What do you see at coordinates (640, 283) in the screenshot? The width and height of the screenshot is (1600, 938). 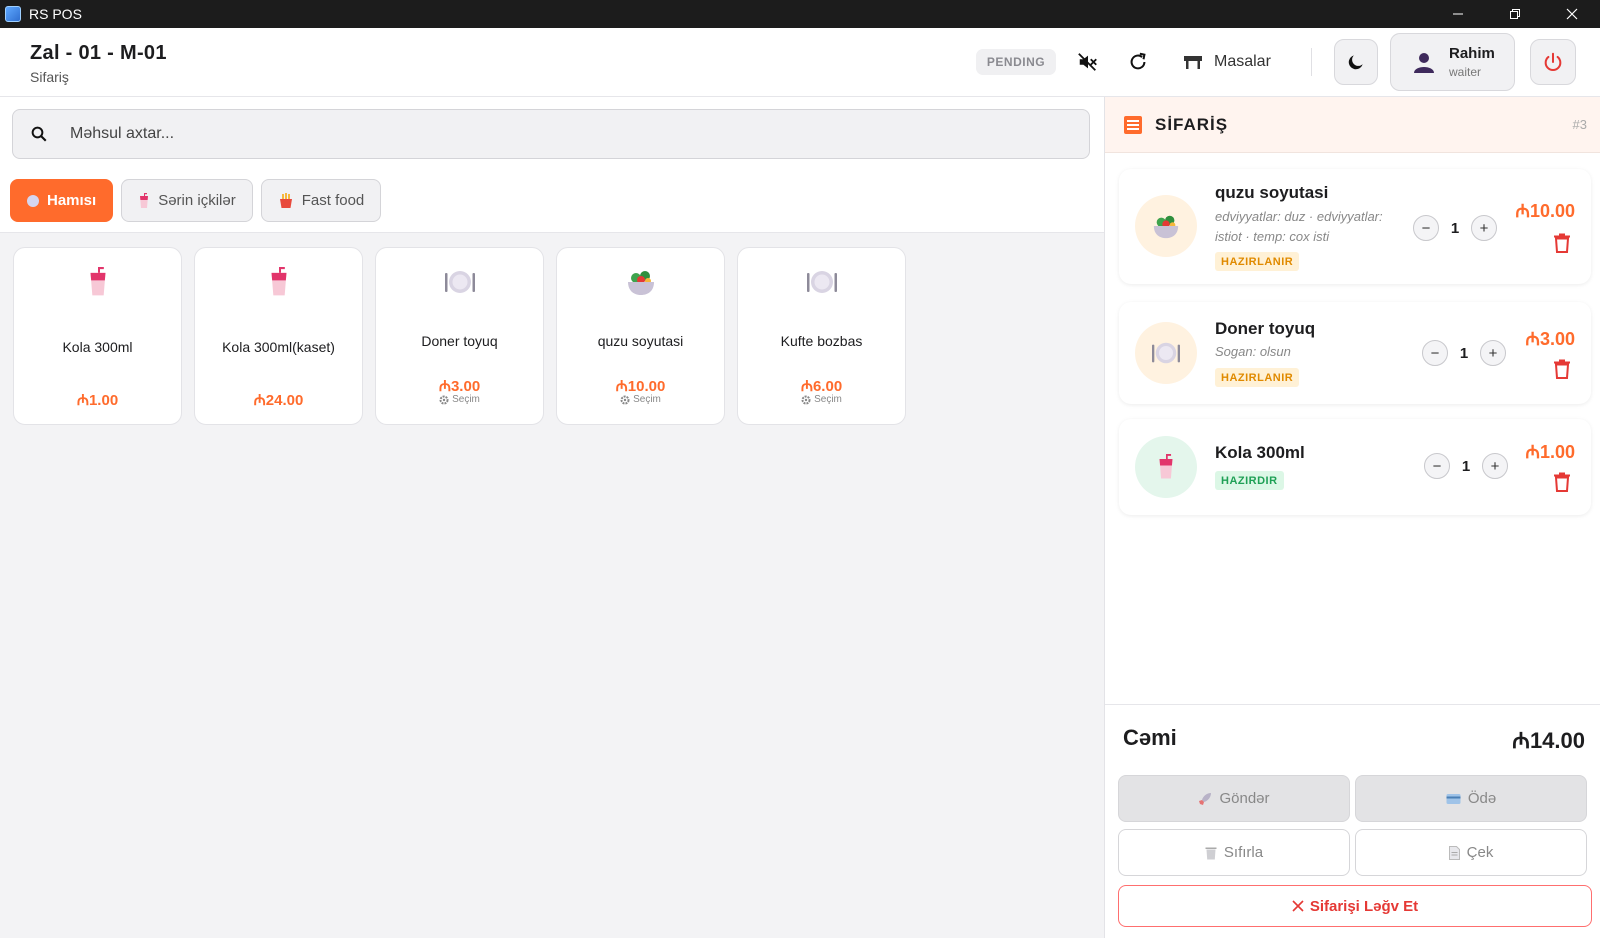 I see `salad-bowl-icon` at bounding box center [640, 283].